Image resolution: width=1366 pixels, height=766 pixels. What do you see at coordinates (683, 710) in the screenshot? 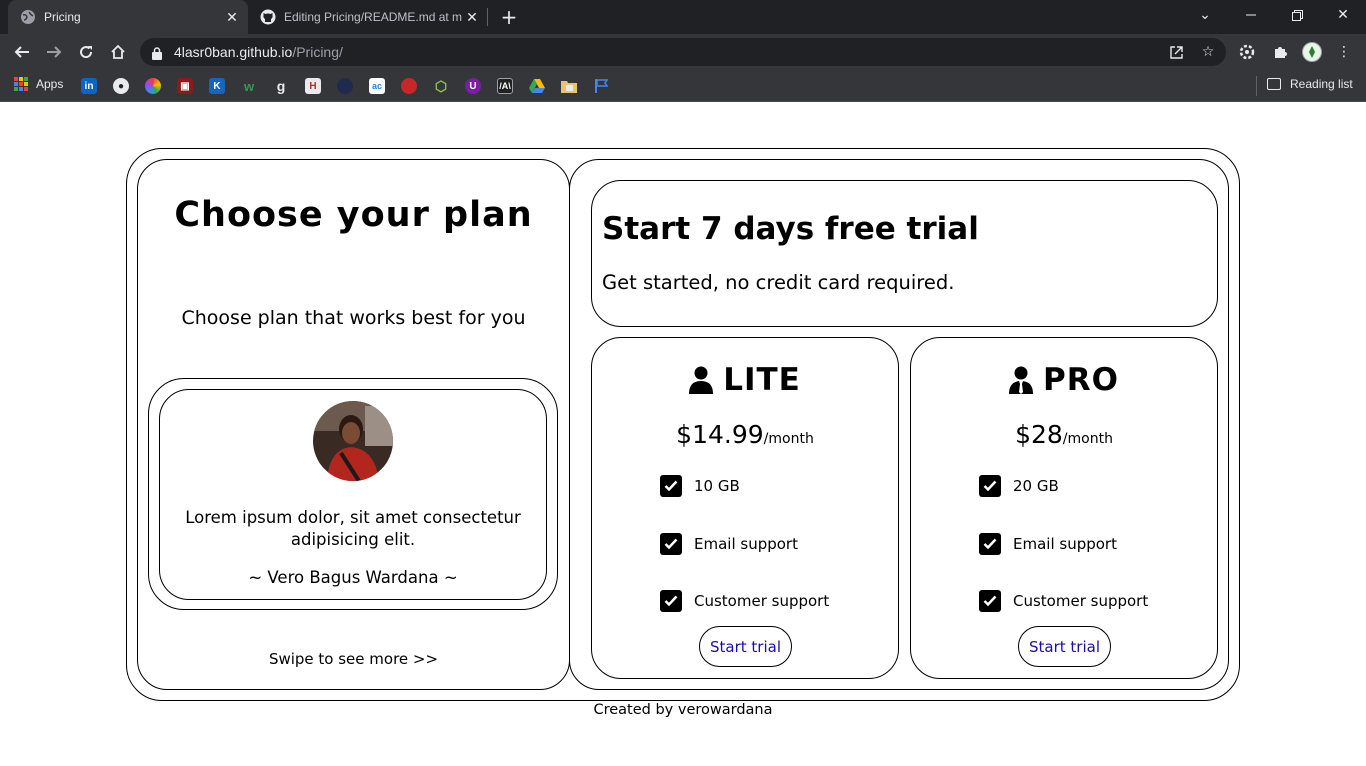
I see `footer-credit: Created by verowardana` at bounding box center [683, 710].